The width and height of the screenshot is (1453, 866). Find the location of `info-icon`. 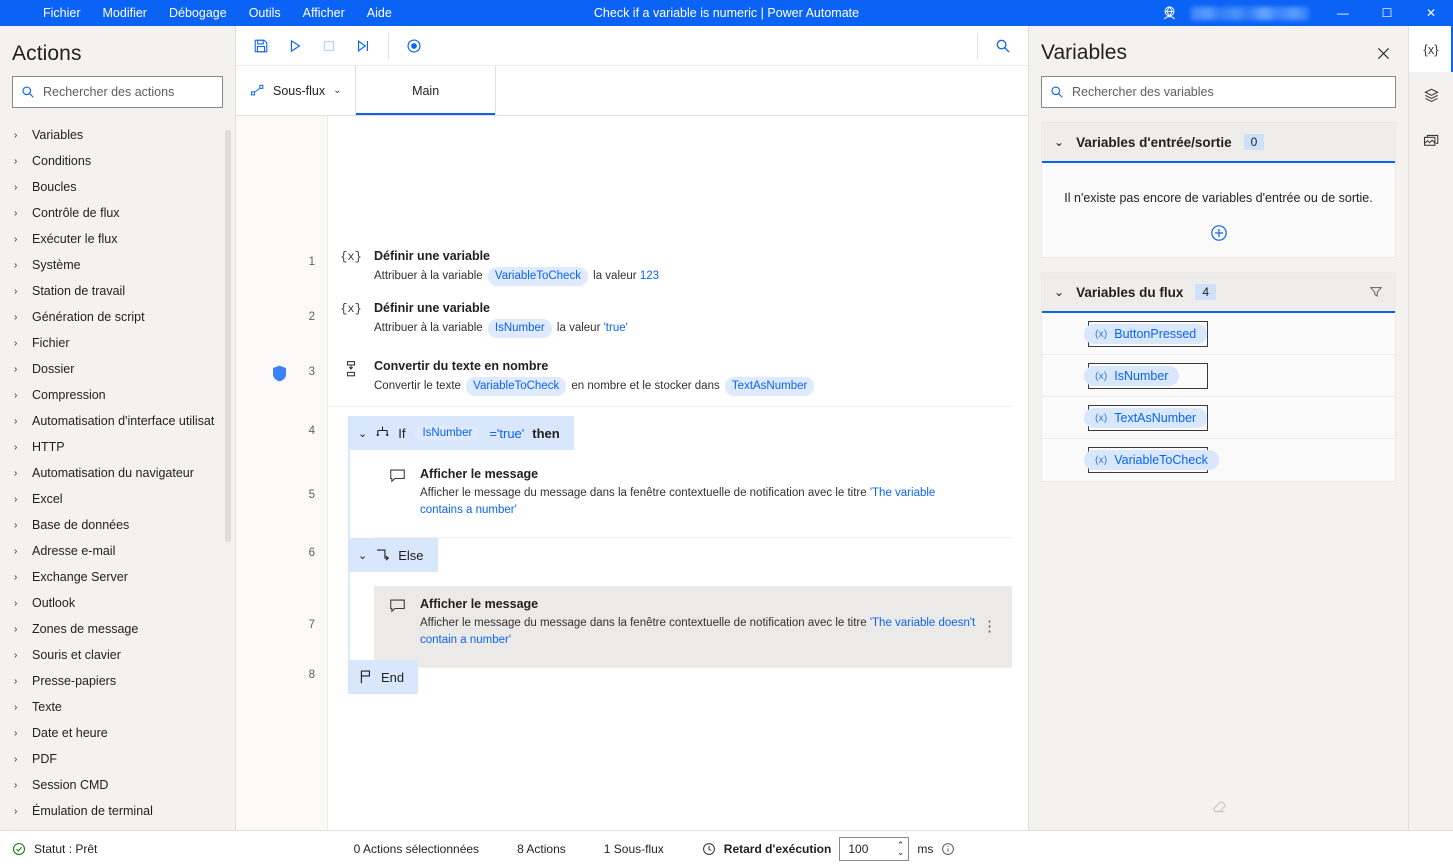

info-icon is located at coordinates (948, 849).